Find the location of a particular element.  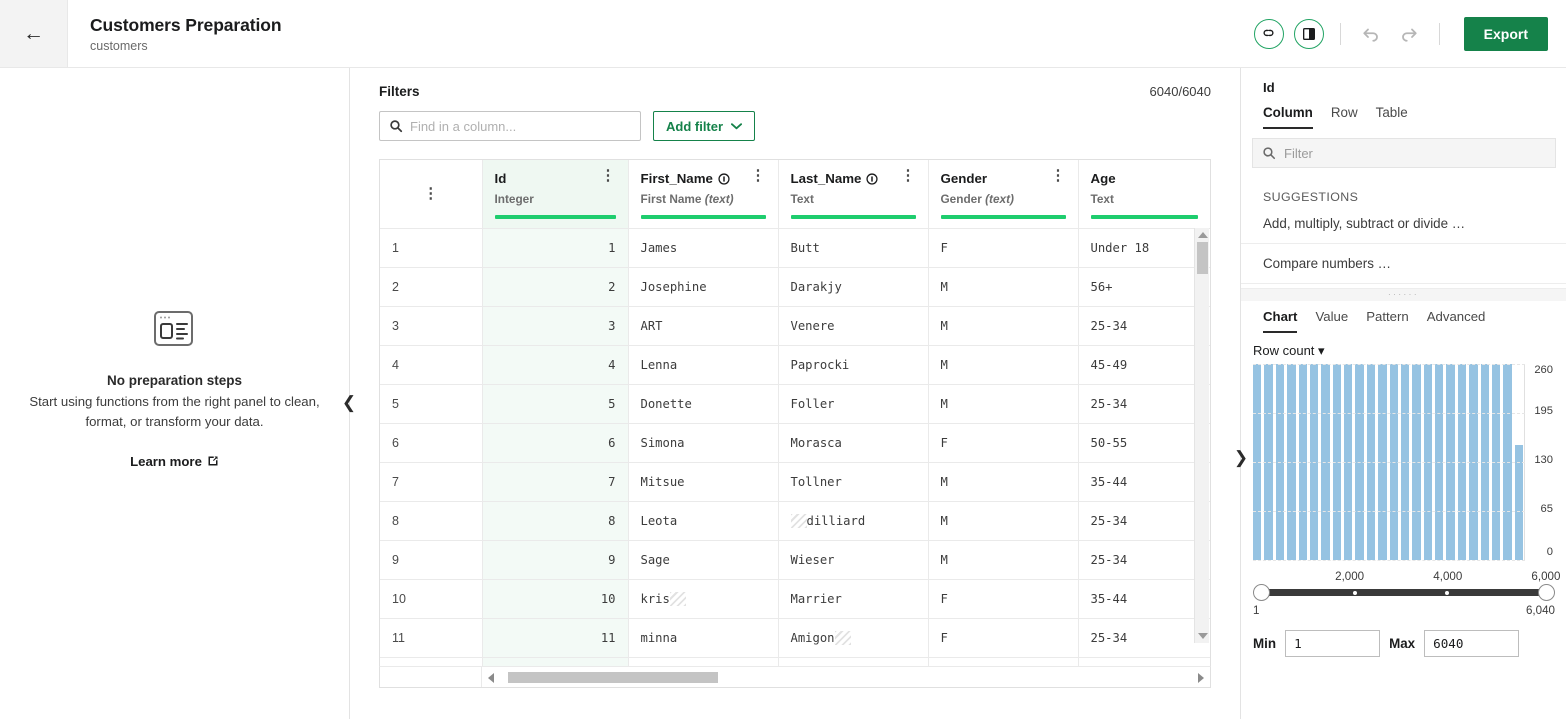

cell-first-name: minna is located at coordinates (703, 638).